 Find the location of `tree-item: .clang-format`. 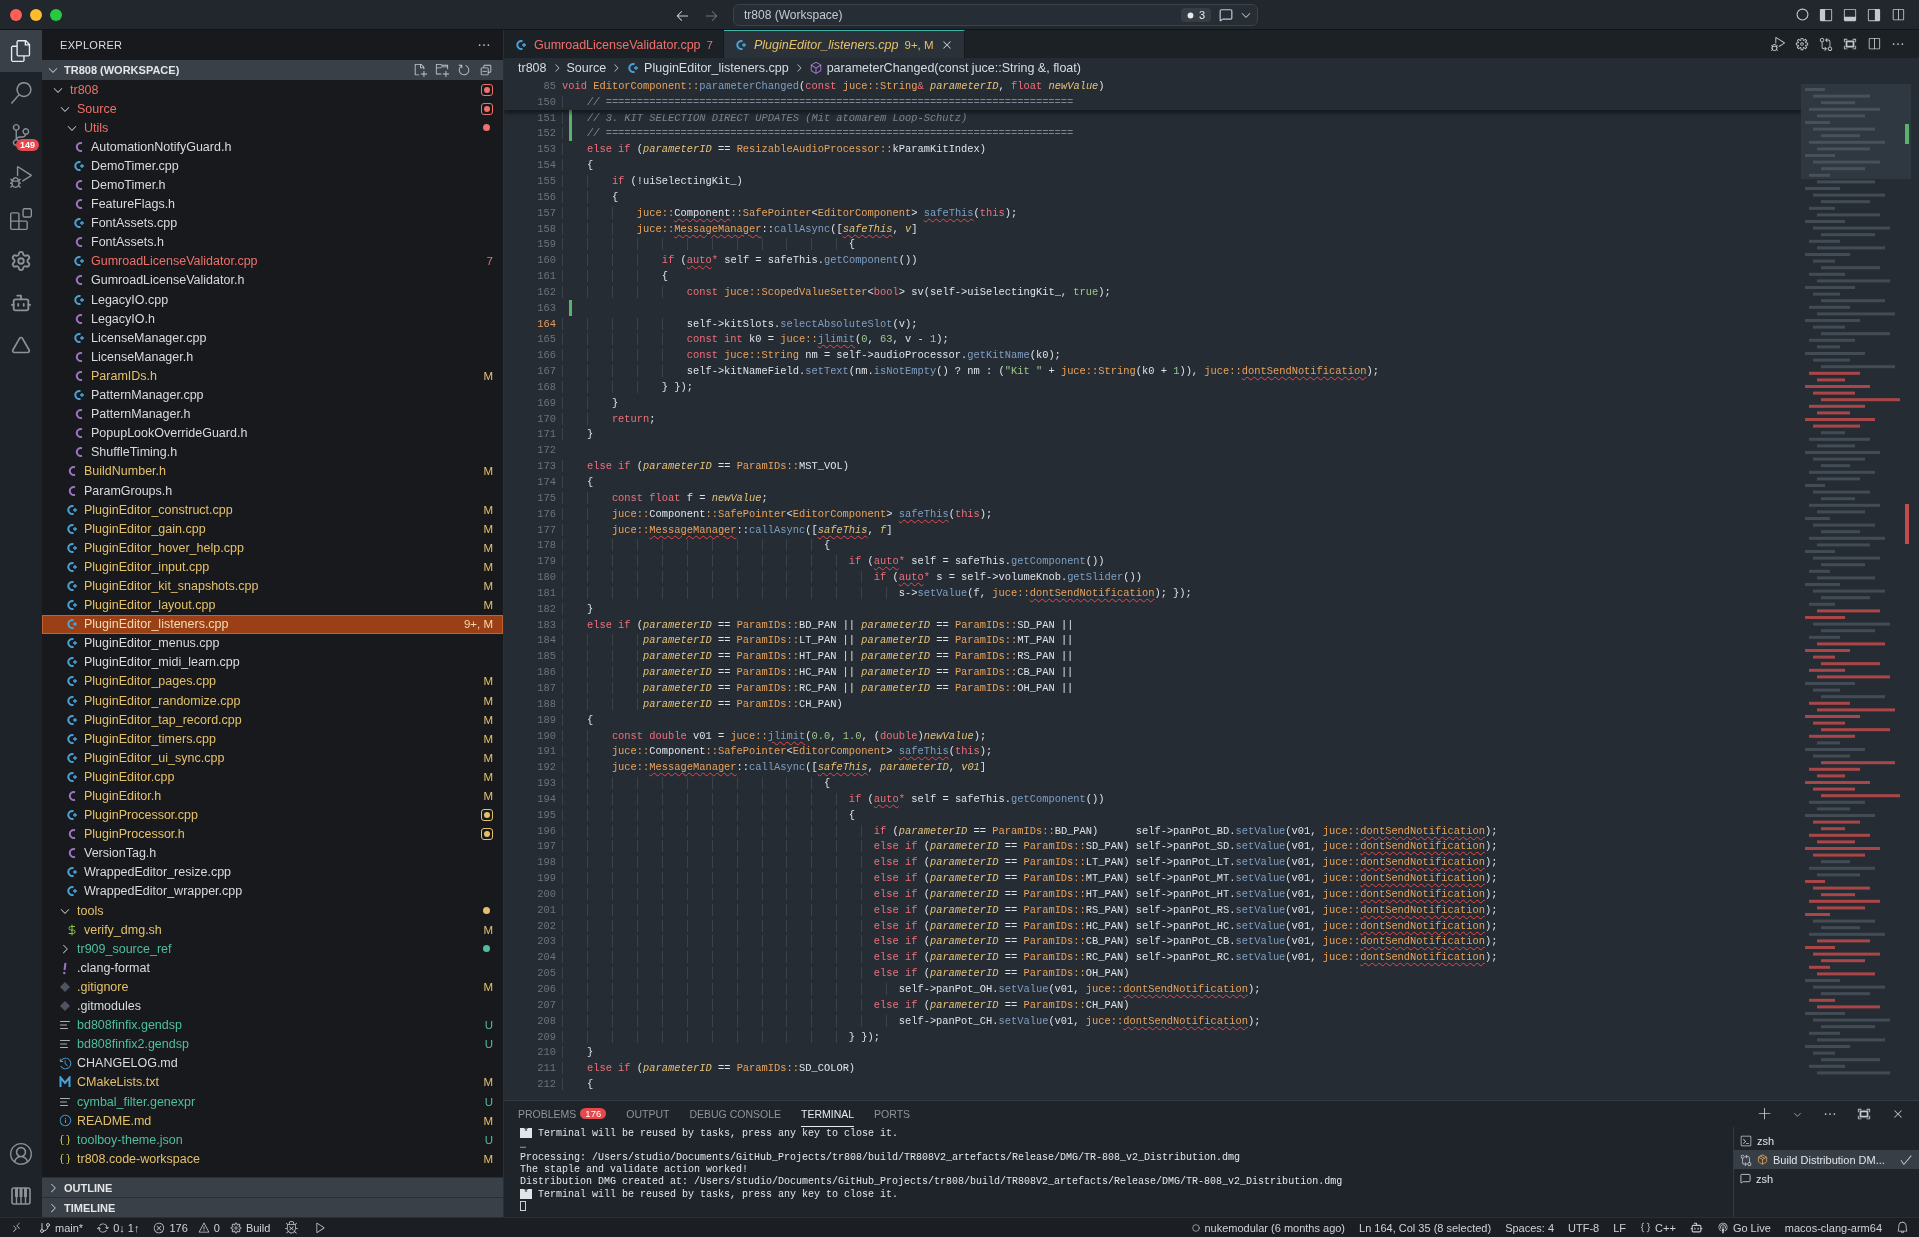

tree-item: .clang-format is located at coordinates (272, 968).